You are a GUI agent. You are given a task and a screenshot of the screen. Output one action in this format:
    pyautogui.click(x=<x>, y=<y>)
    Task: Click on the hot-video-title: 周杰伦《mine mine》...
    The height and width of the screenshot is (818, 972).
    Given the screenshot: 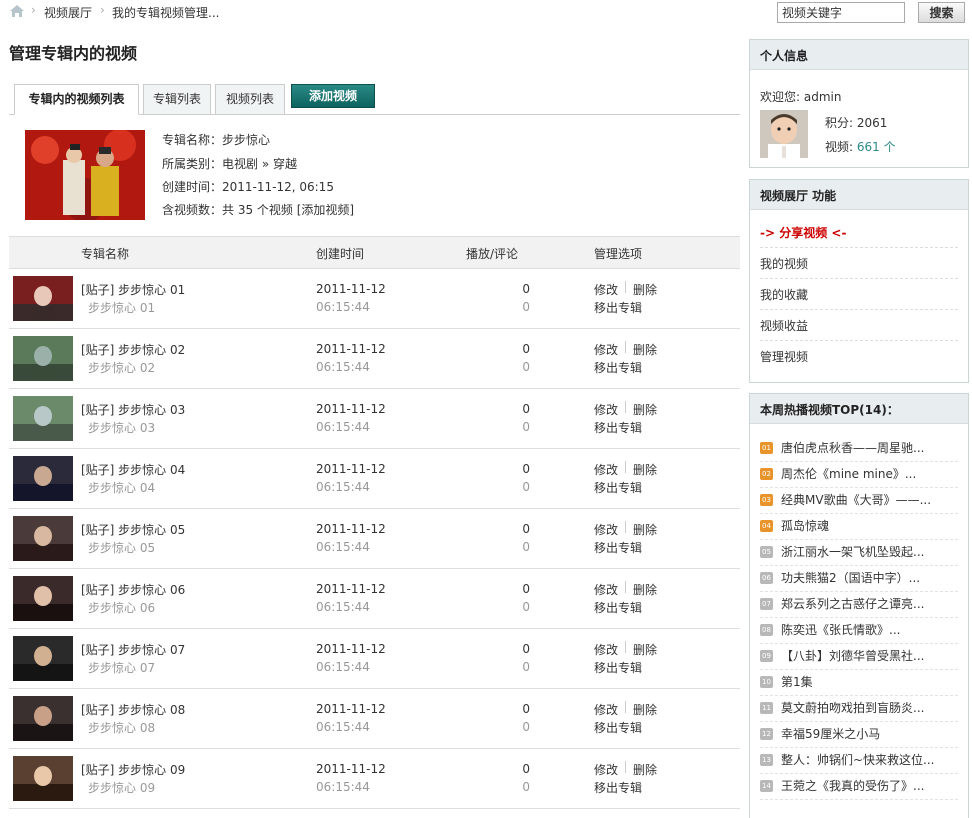 What is the action you would take?
    pyautogui.click(x=848, y=473)
    